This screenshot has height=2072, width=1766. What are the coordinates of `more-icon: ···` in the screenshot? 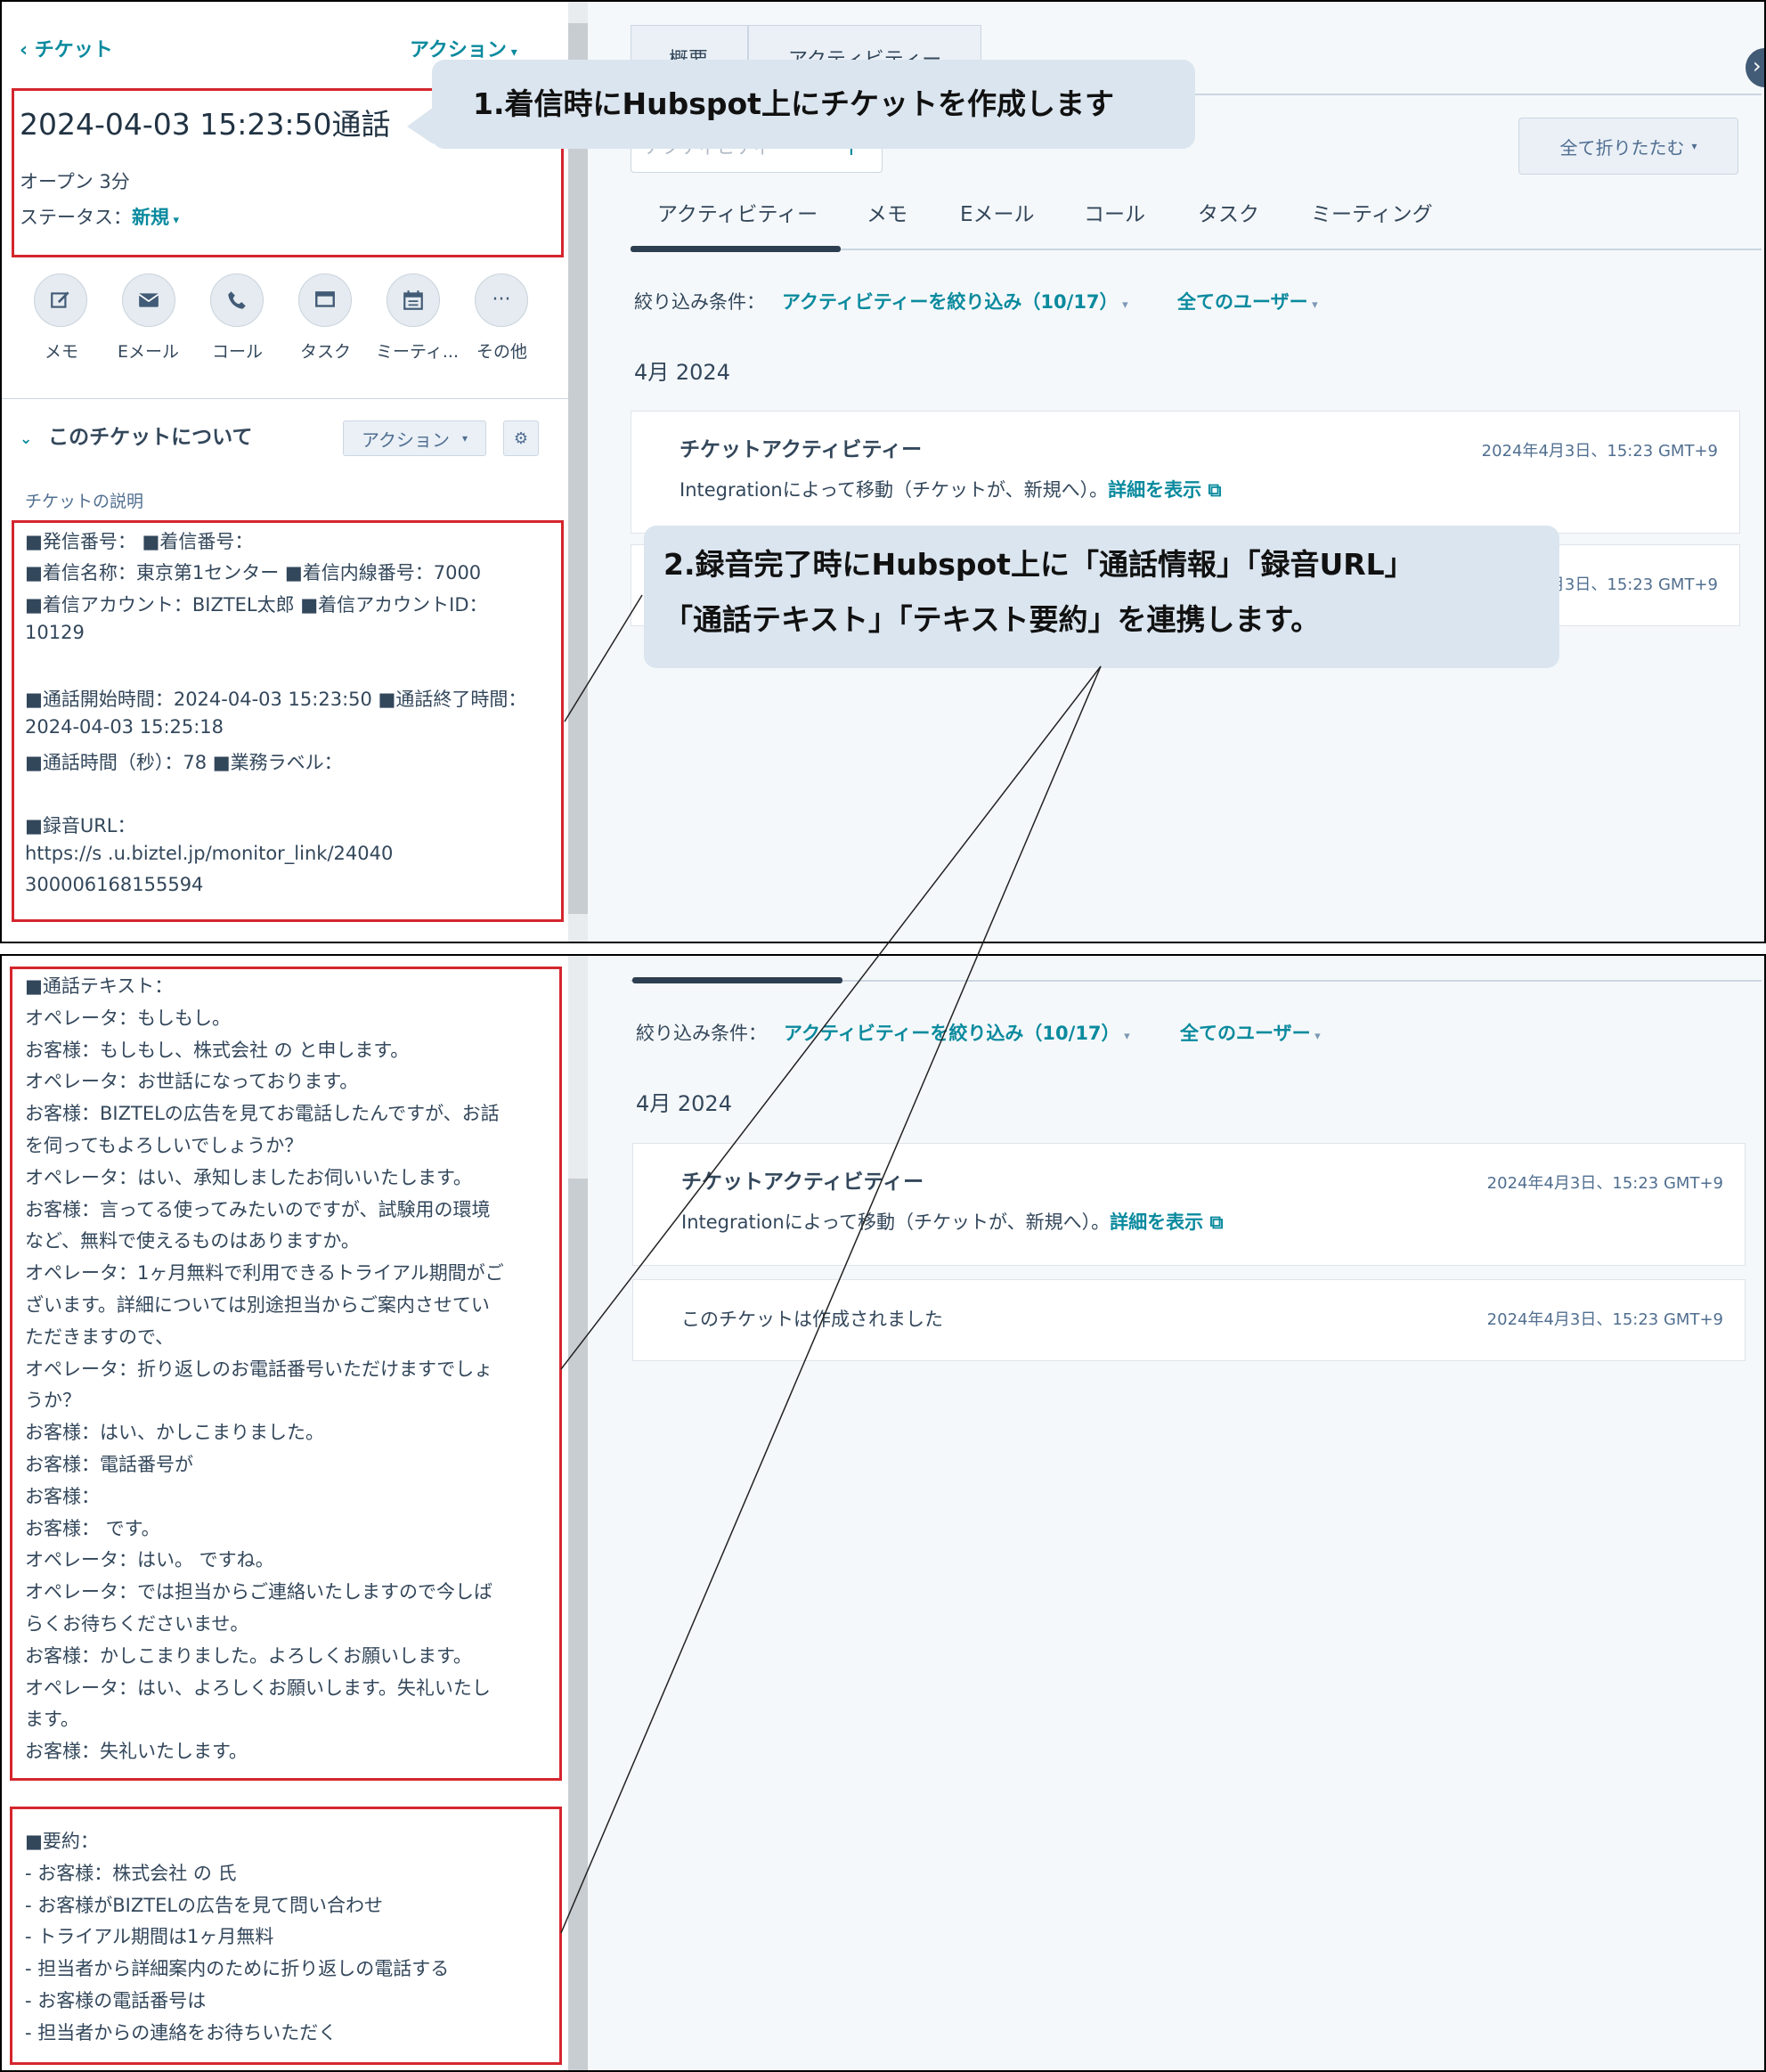 It's located at (501, 300).